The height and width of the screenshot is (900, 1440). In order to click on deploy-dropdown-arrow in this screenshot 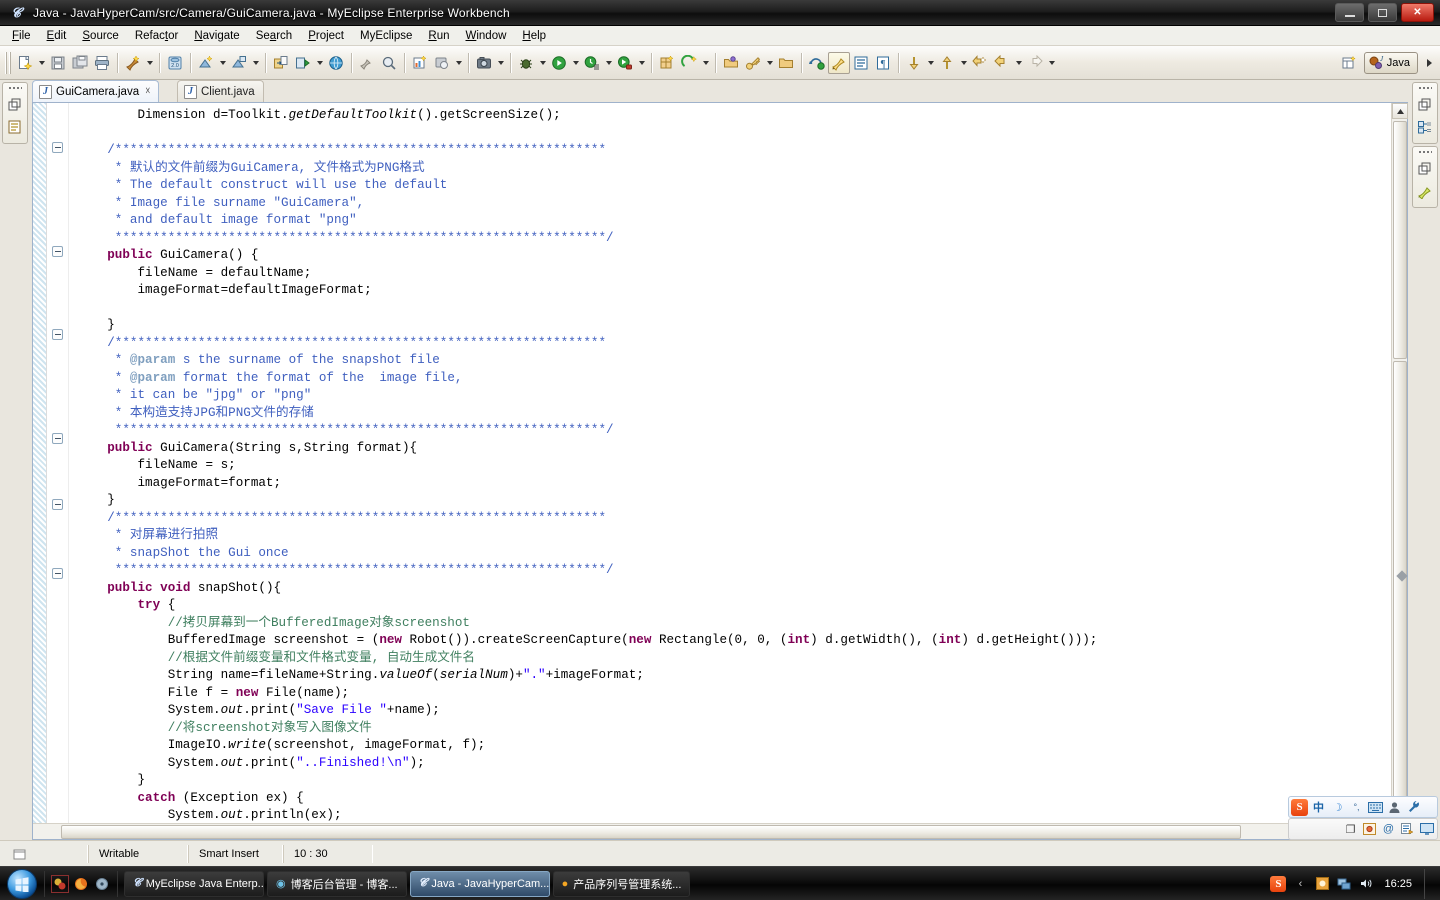, I will do `click(222, 63)`.